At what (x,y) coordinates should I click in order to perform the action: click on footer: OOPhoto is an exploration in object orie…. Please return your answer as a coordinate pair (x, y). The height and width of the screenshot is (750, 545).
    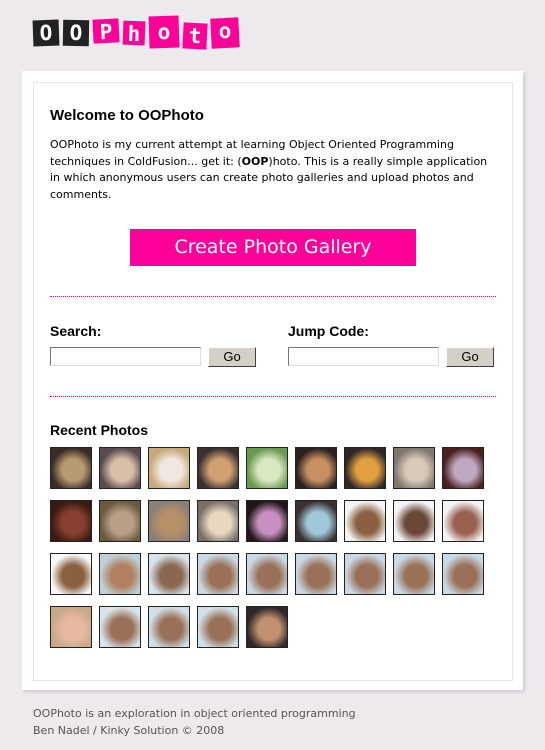
    Looking at the image, I should click on (194, 722).